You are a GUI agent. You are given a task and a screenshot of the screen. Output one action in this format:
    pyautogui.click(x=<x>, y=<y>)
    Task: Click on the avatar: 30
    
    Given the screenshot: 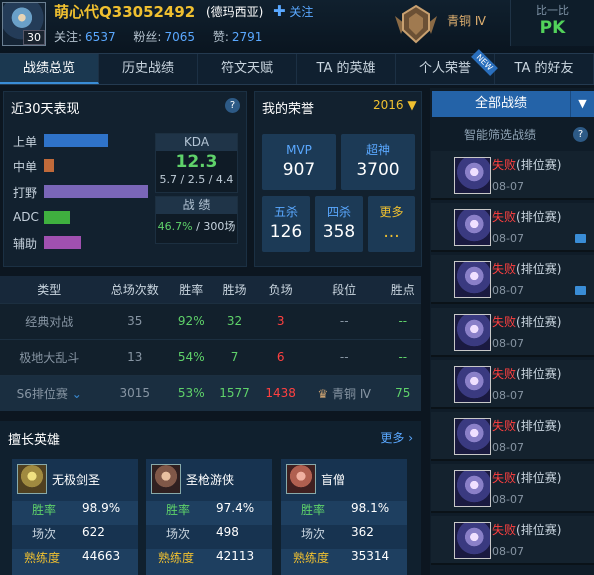 What is the action you would take?
    pyautogui.click(x=24, y=24)
    